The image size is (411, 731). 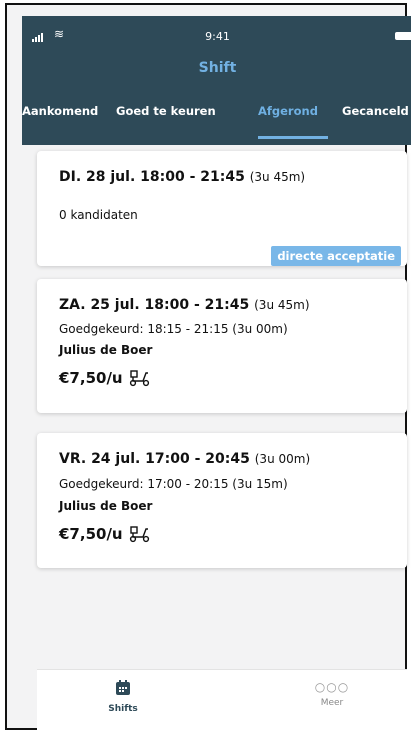 I want to click on bottom-navigation: Shifts ○○○ Meer, so click(x=222, y=700).